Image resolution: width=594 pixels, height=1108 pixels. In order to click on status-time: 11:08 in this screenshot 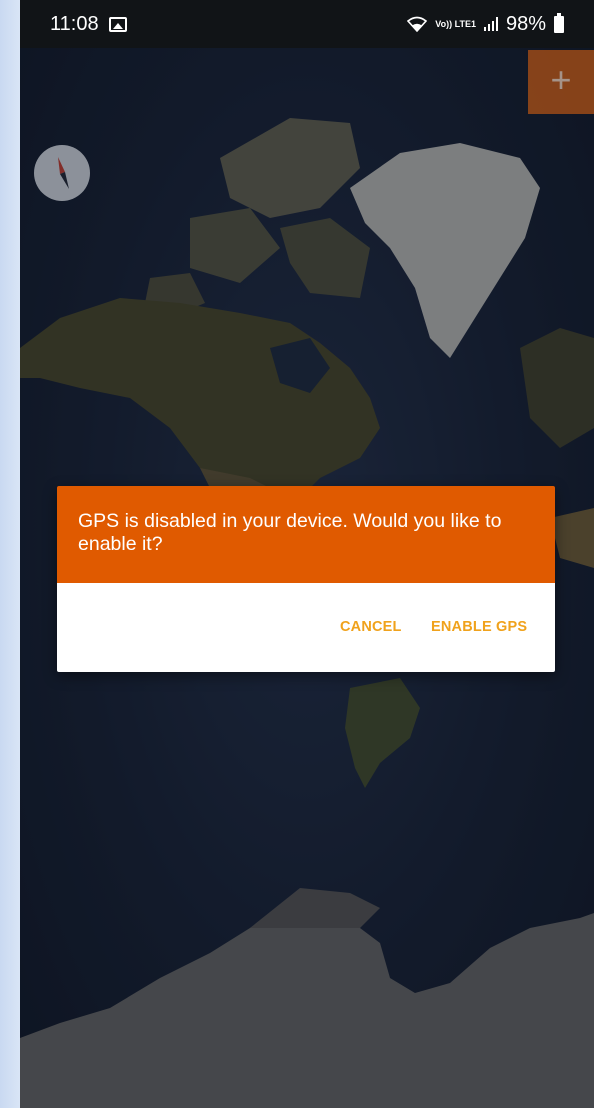, I will do `click(74, 23)`.